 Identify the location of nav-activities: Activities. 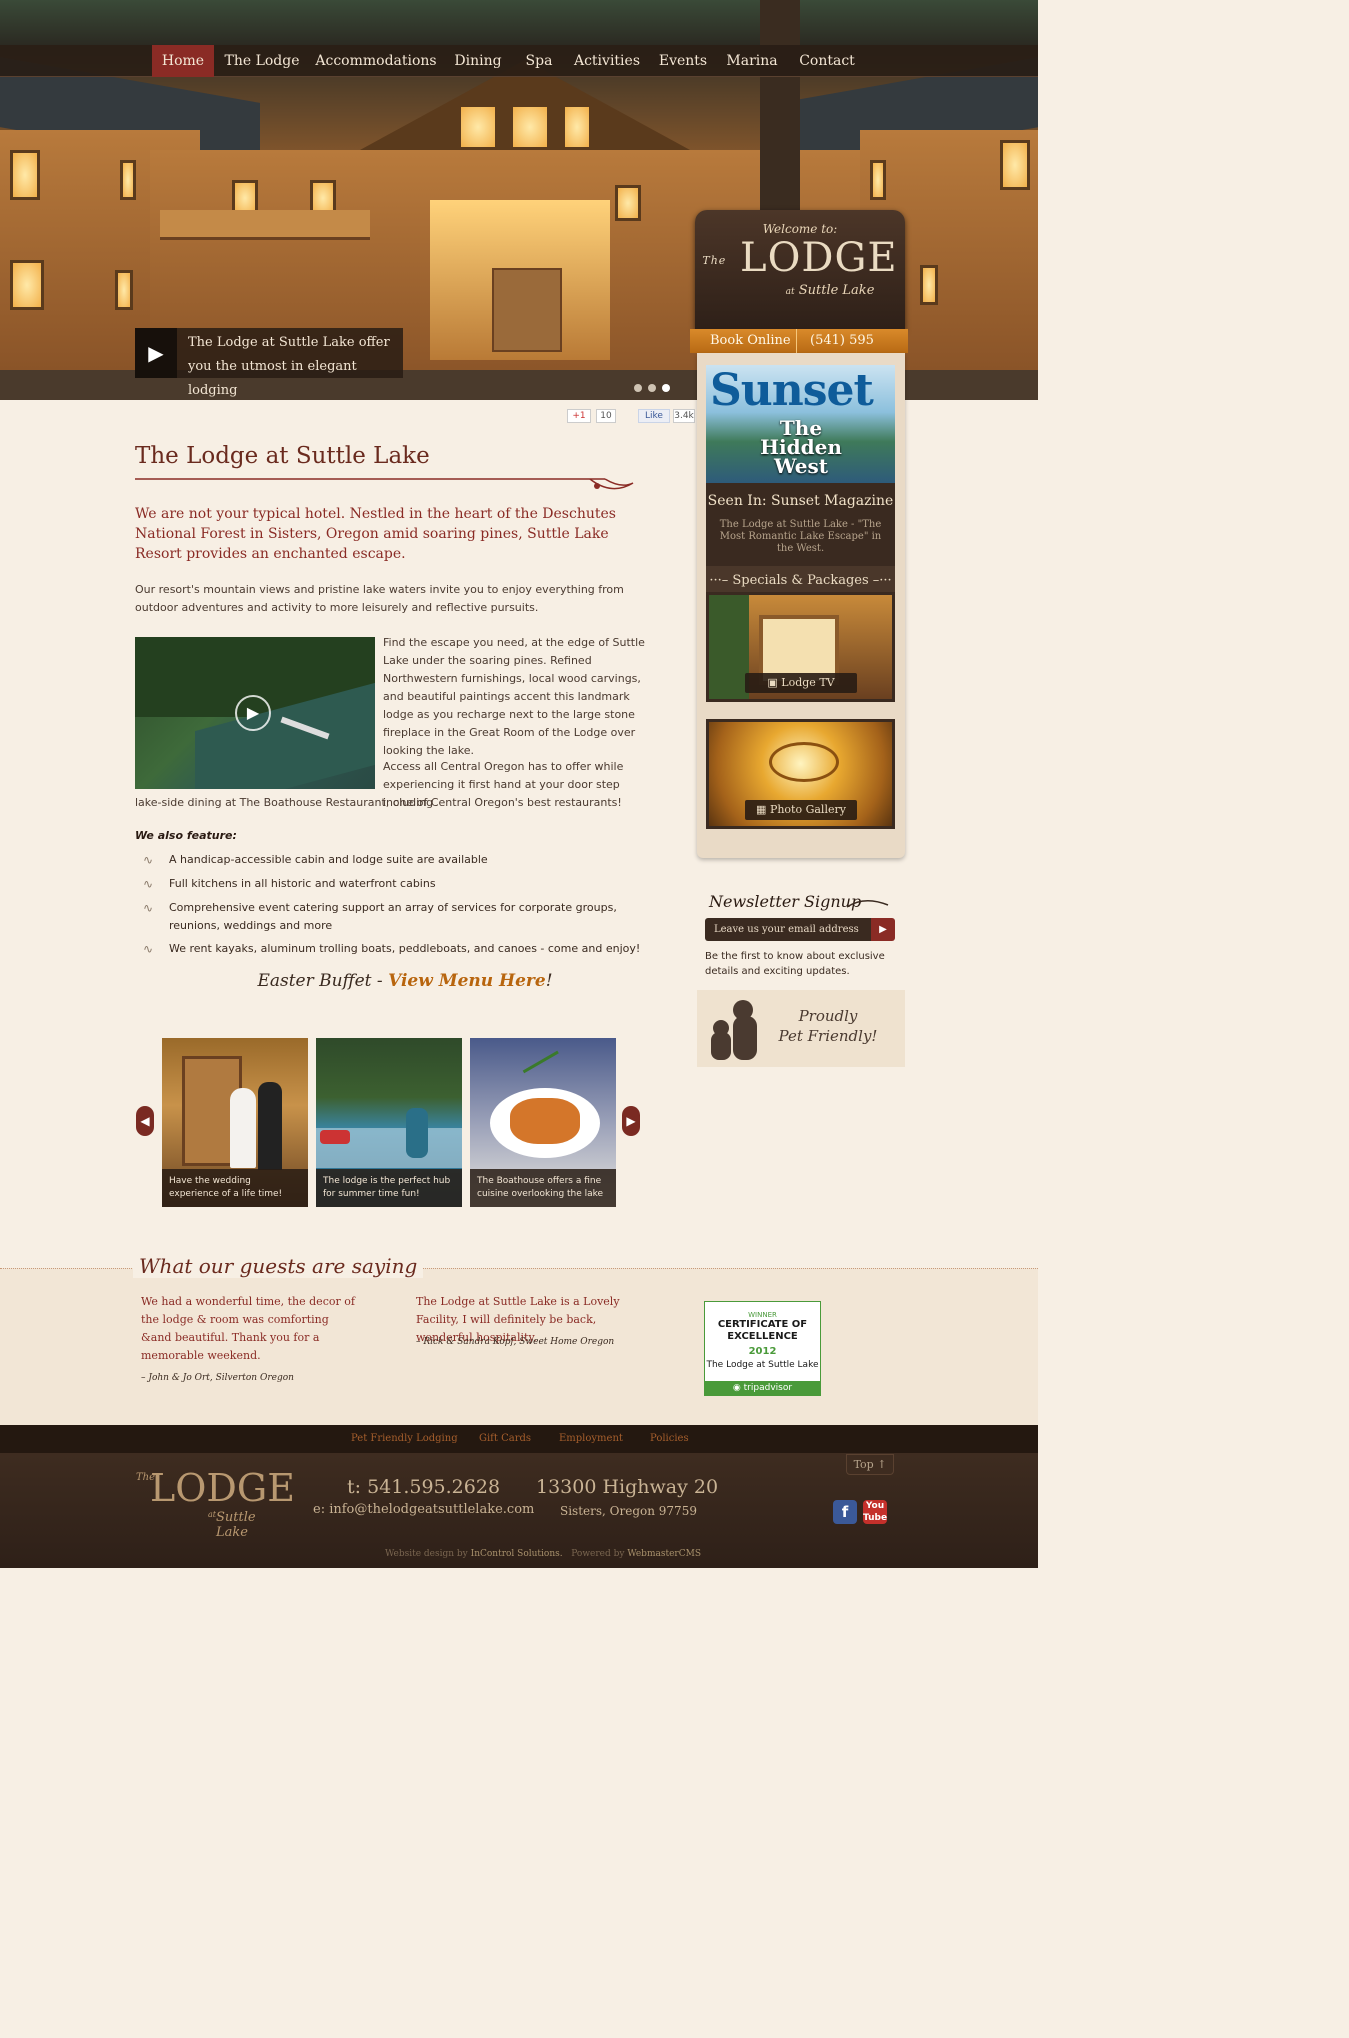
(607, 61).